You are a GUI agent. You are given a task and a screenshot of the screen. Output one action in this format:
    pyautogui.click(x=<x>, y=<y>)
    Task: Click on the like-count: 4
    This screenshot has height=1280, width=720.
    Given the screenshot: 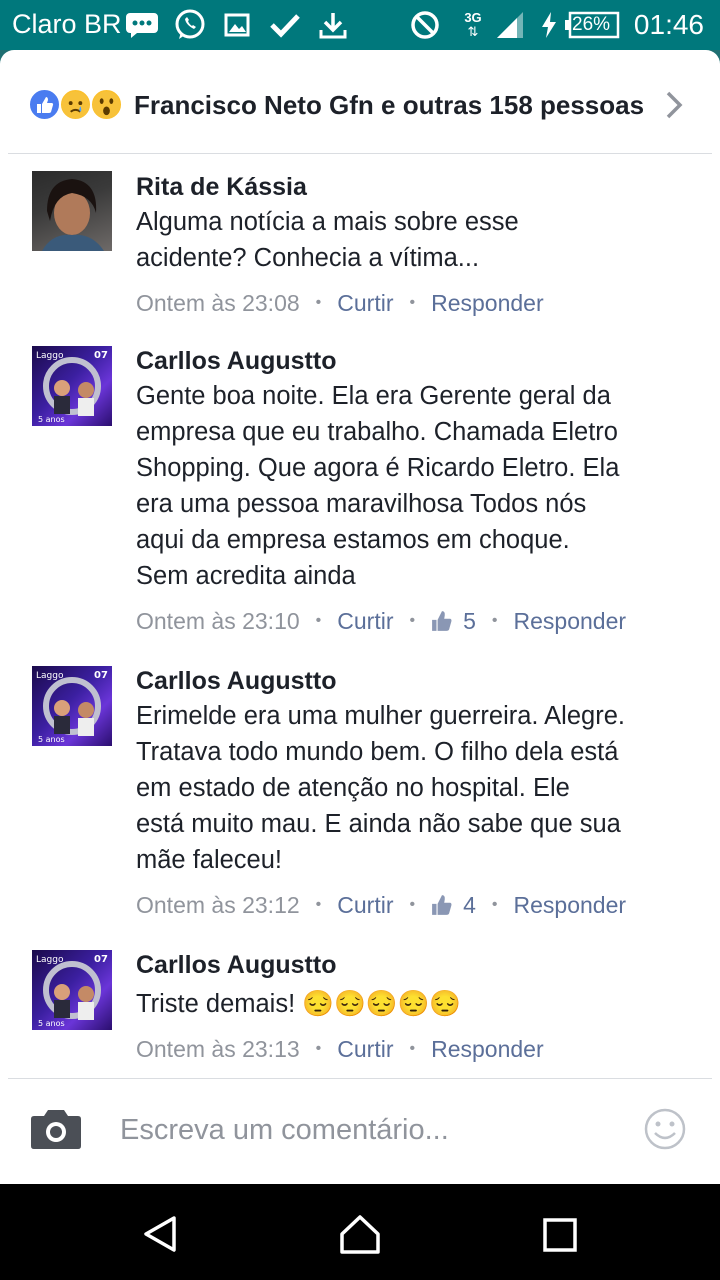 What is the action you would take?
    pyautogui.click(x=453, y=905)
    